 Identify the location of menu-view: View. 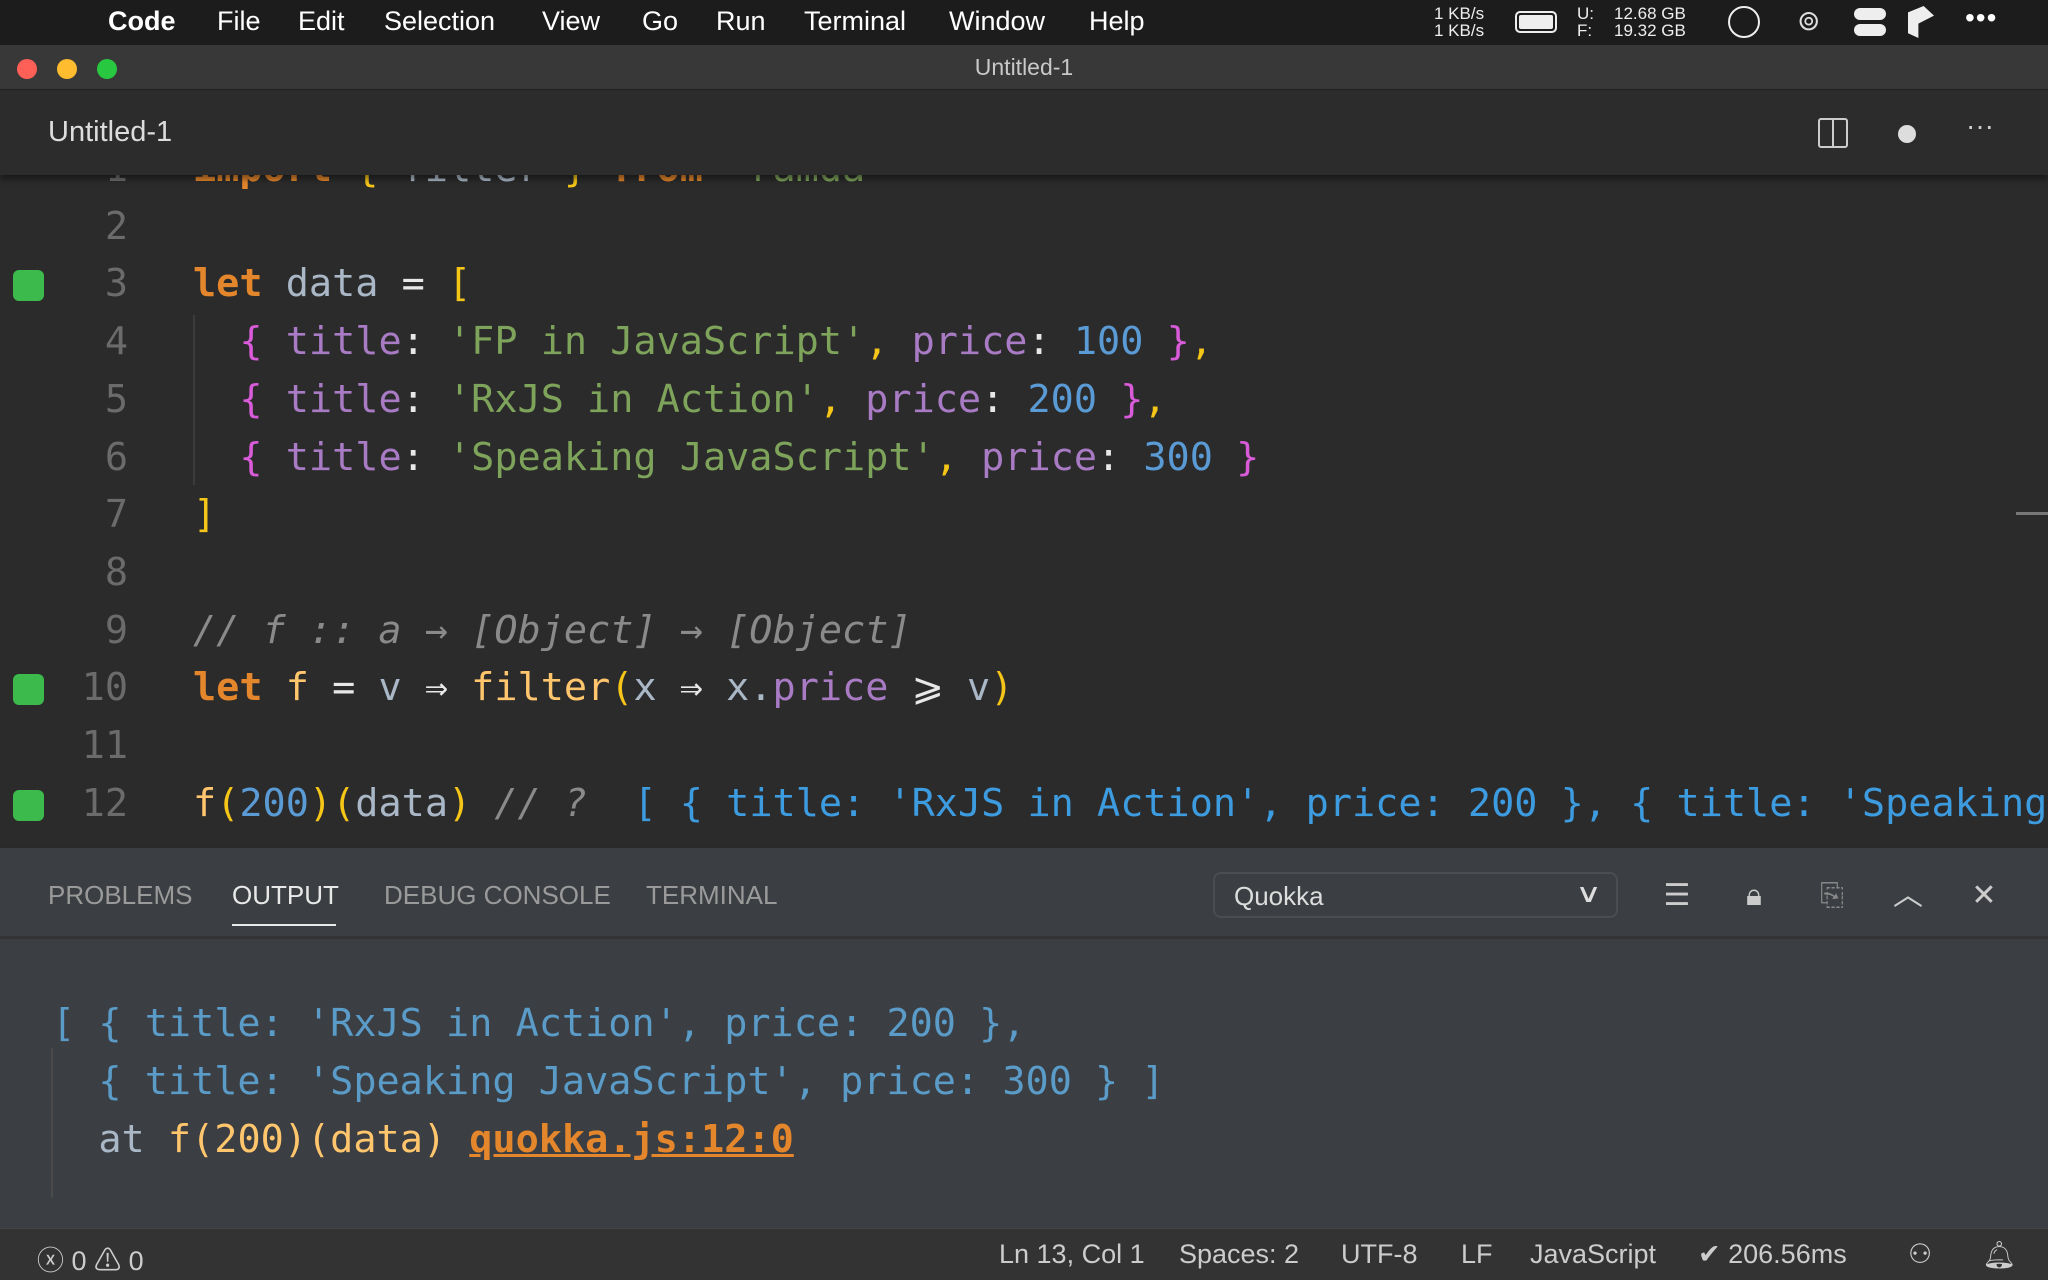
(571, 21).